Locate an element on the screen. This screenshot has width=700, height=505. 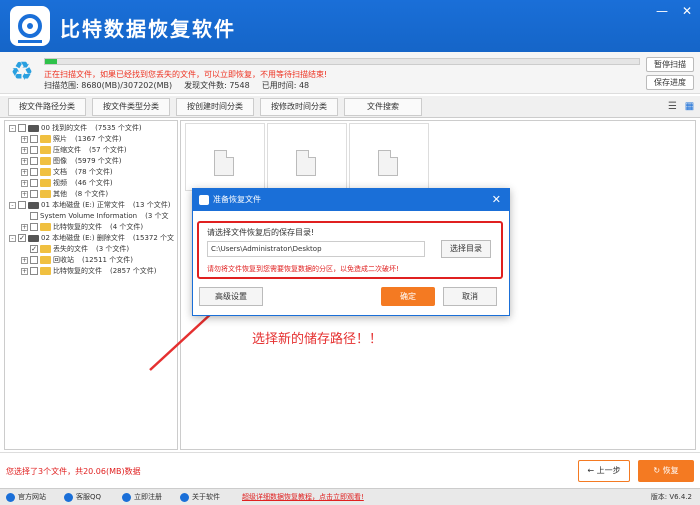
tree-node: - ✓ 02 本地磁盘 (E:) 删除文件 (15372 个文 is located at coordinates (91, 238).